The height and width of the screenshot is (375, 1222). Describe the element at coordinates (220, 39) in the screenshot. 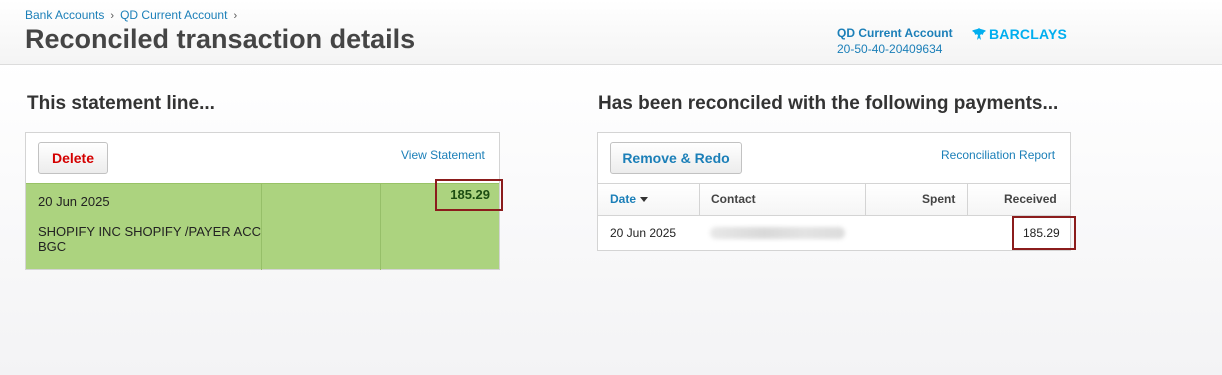

I see `page-title: Reconciled transaction details` at that location.